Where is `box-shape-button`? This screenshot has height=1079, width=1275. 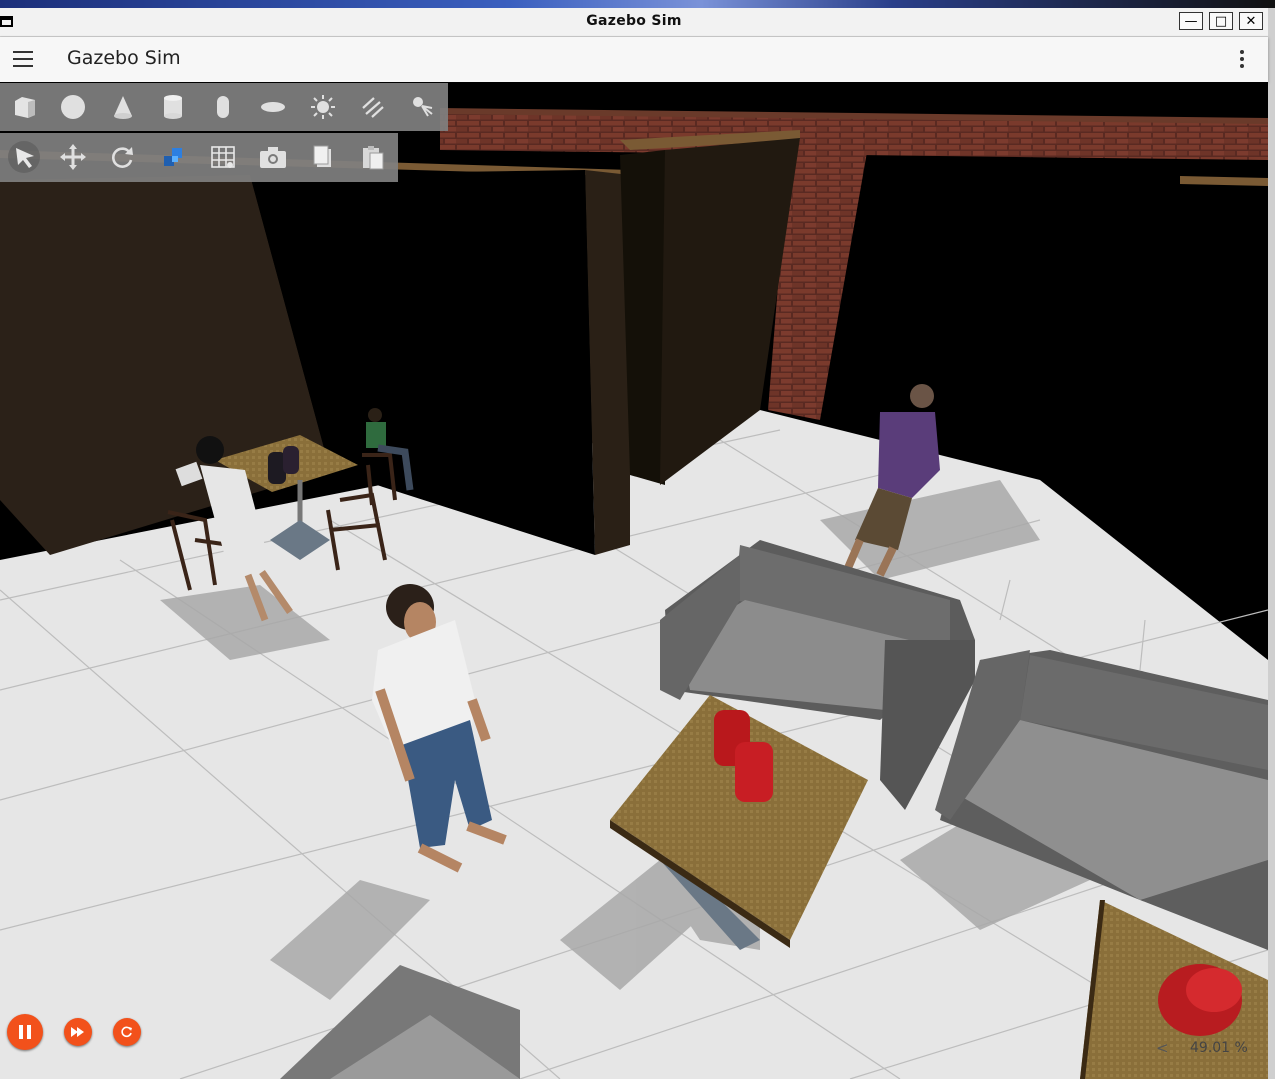
box-shape-button is located at coordinates (25, 107).